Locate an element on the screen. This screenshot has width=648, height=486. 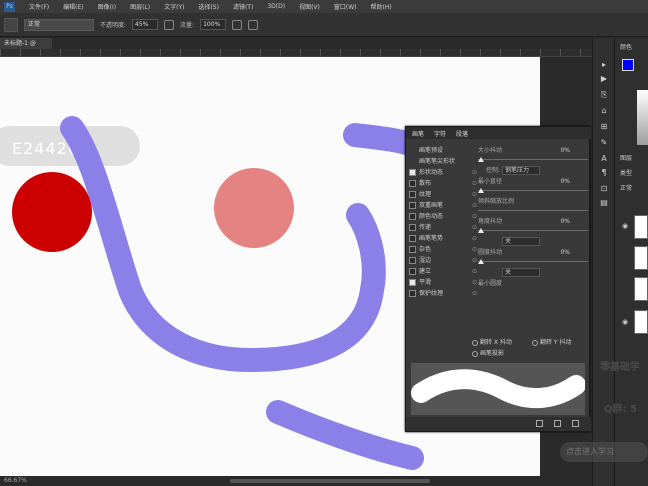
option-noise: 杂色 ⊙ is located at coordinates (443, 249).